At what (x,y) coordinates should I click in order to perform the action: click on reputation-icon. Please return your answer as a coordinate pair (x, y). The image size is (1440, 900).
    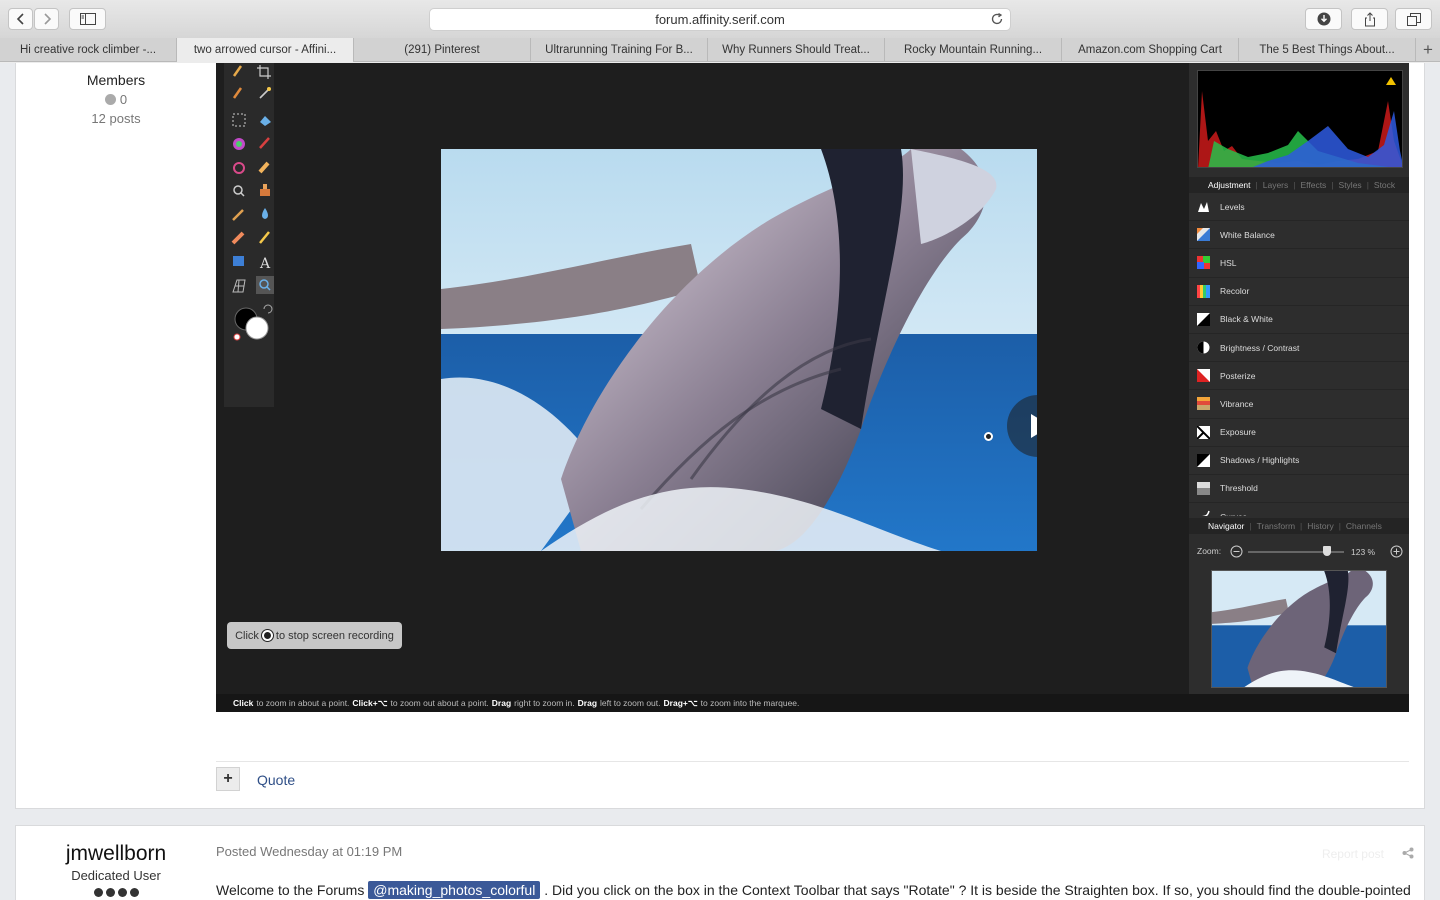
    Looking at the image, I should click on (110, 99).